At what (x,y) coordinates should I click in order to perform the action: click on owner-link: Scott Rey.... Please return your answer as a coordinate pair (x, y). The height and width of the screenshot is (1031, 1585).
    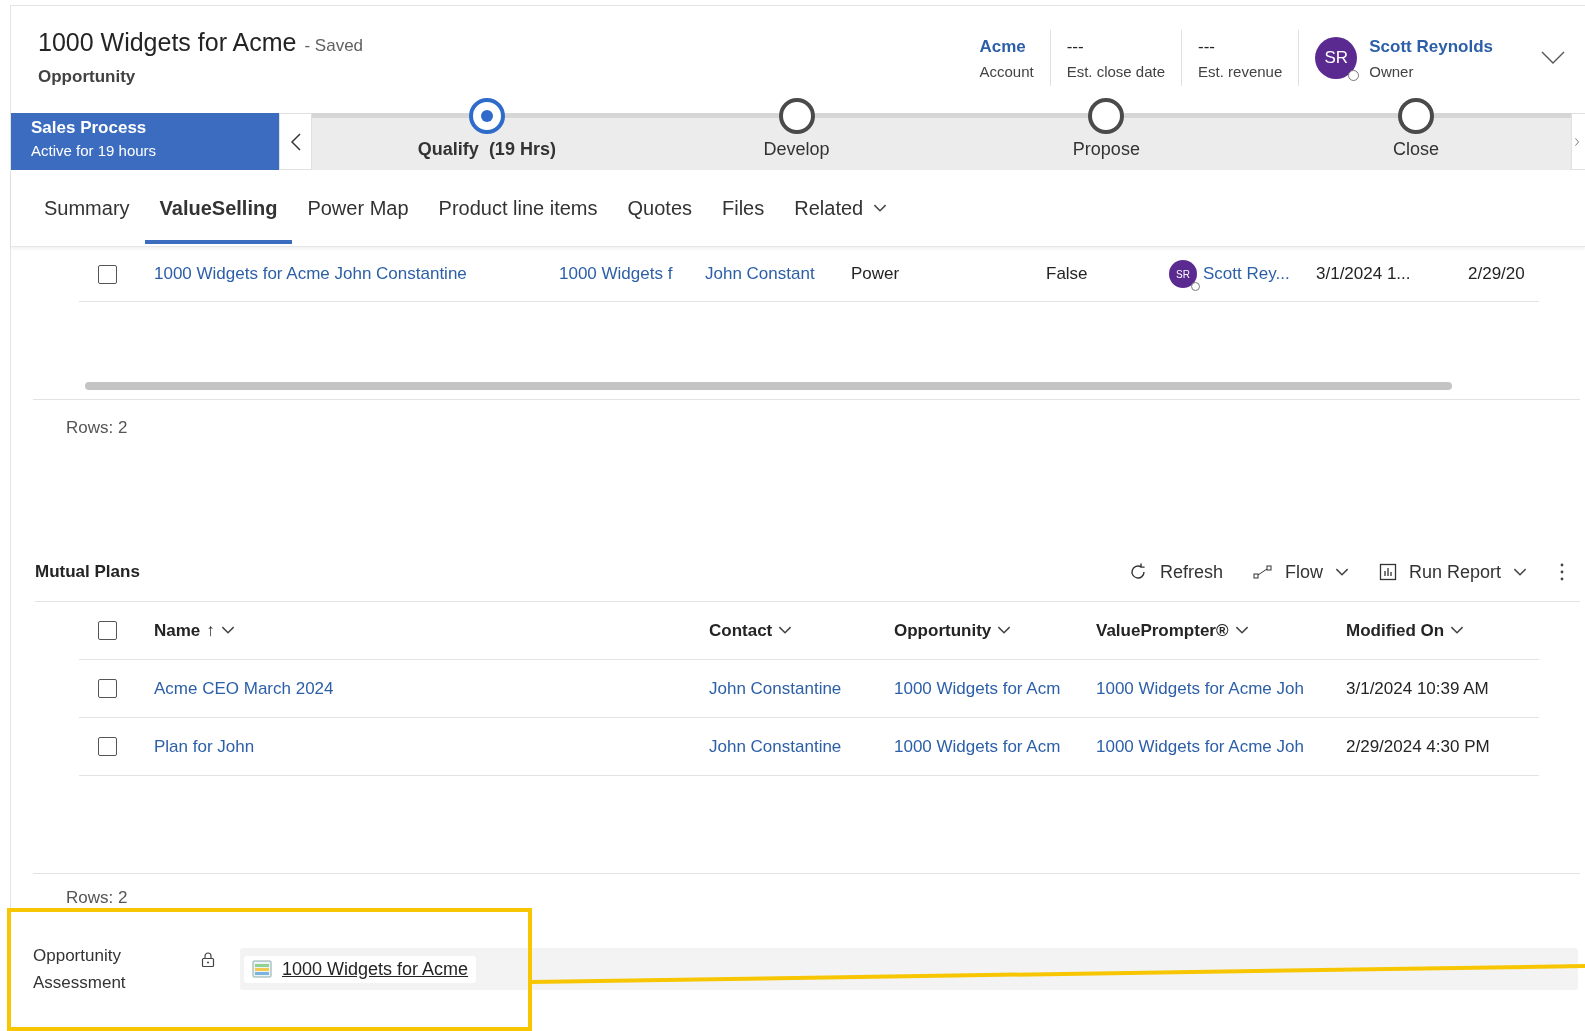
    Looking at the image, I should click on (1246, 274).